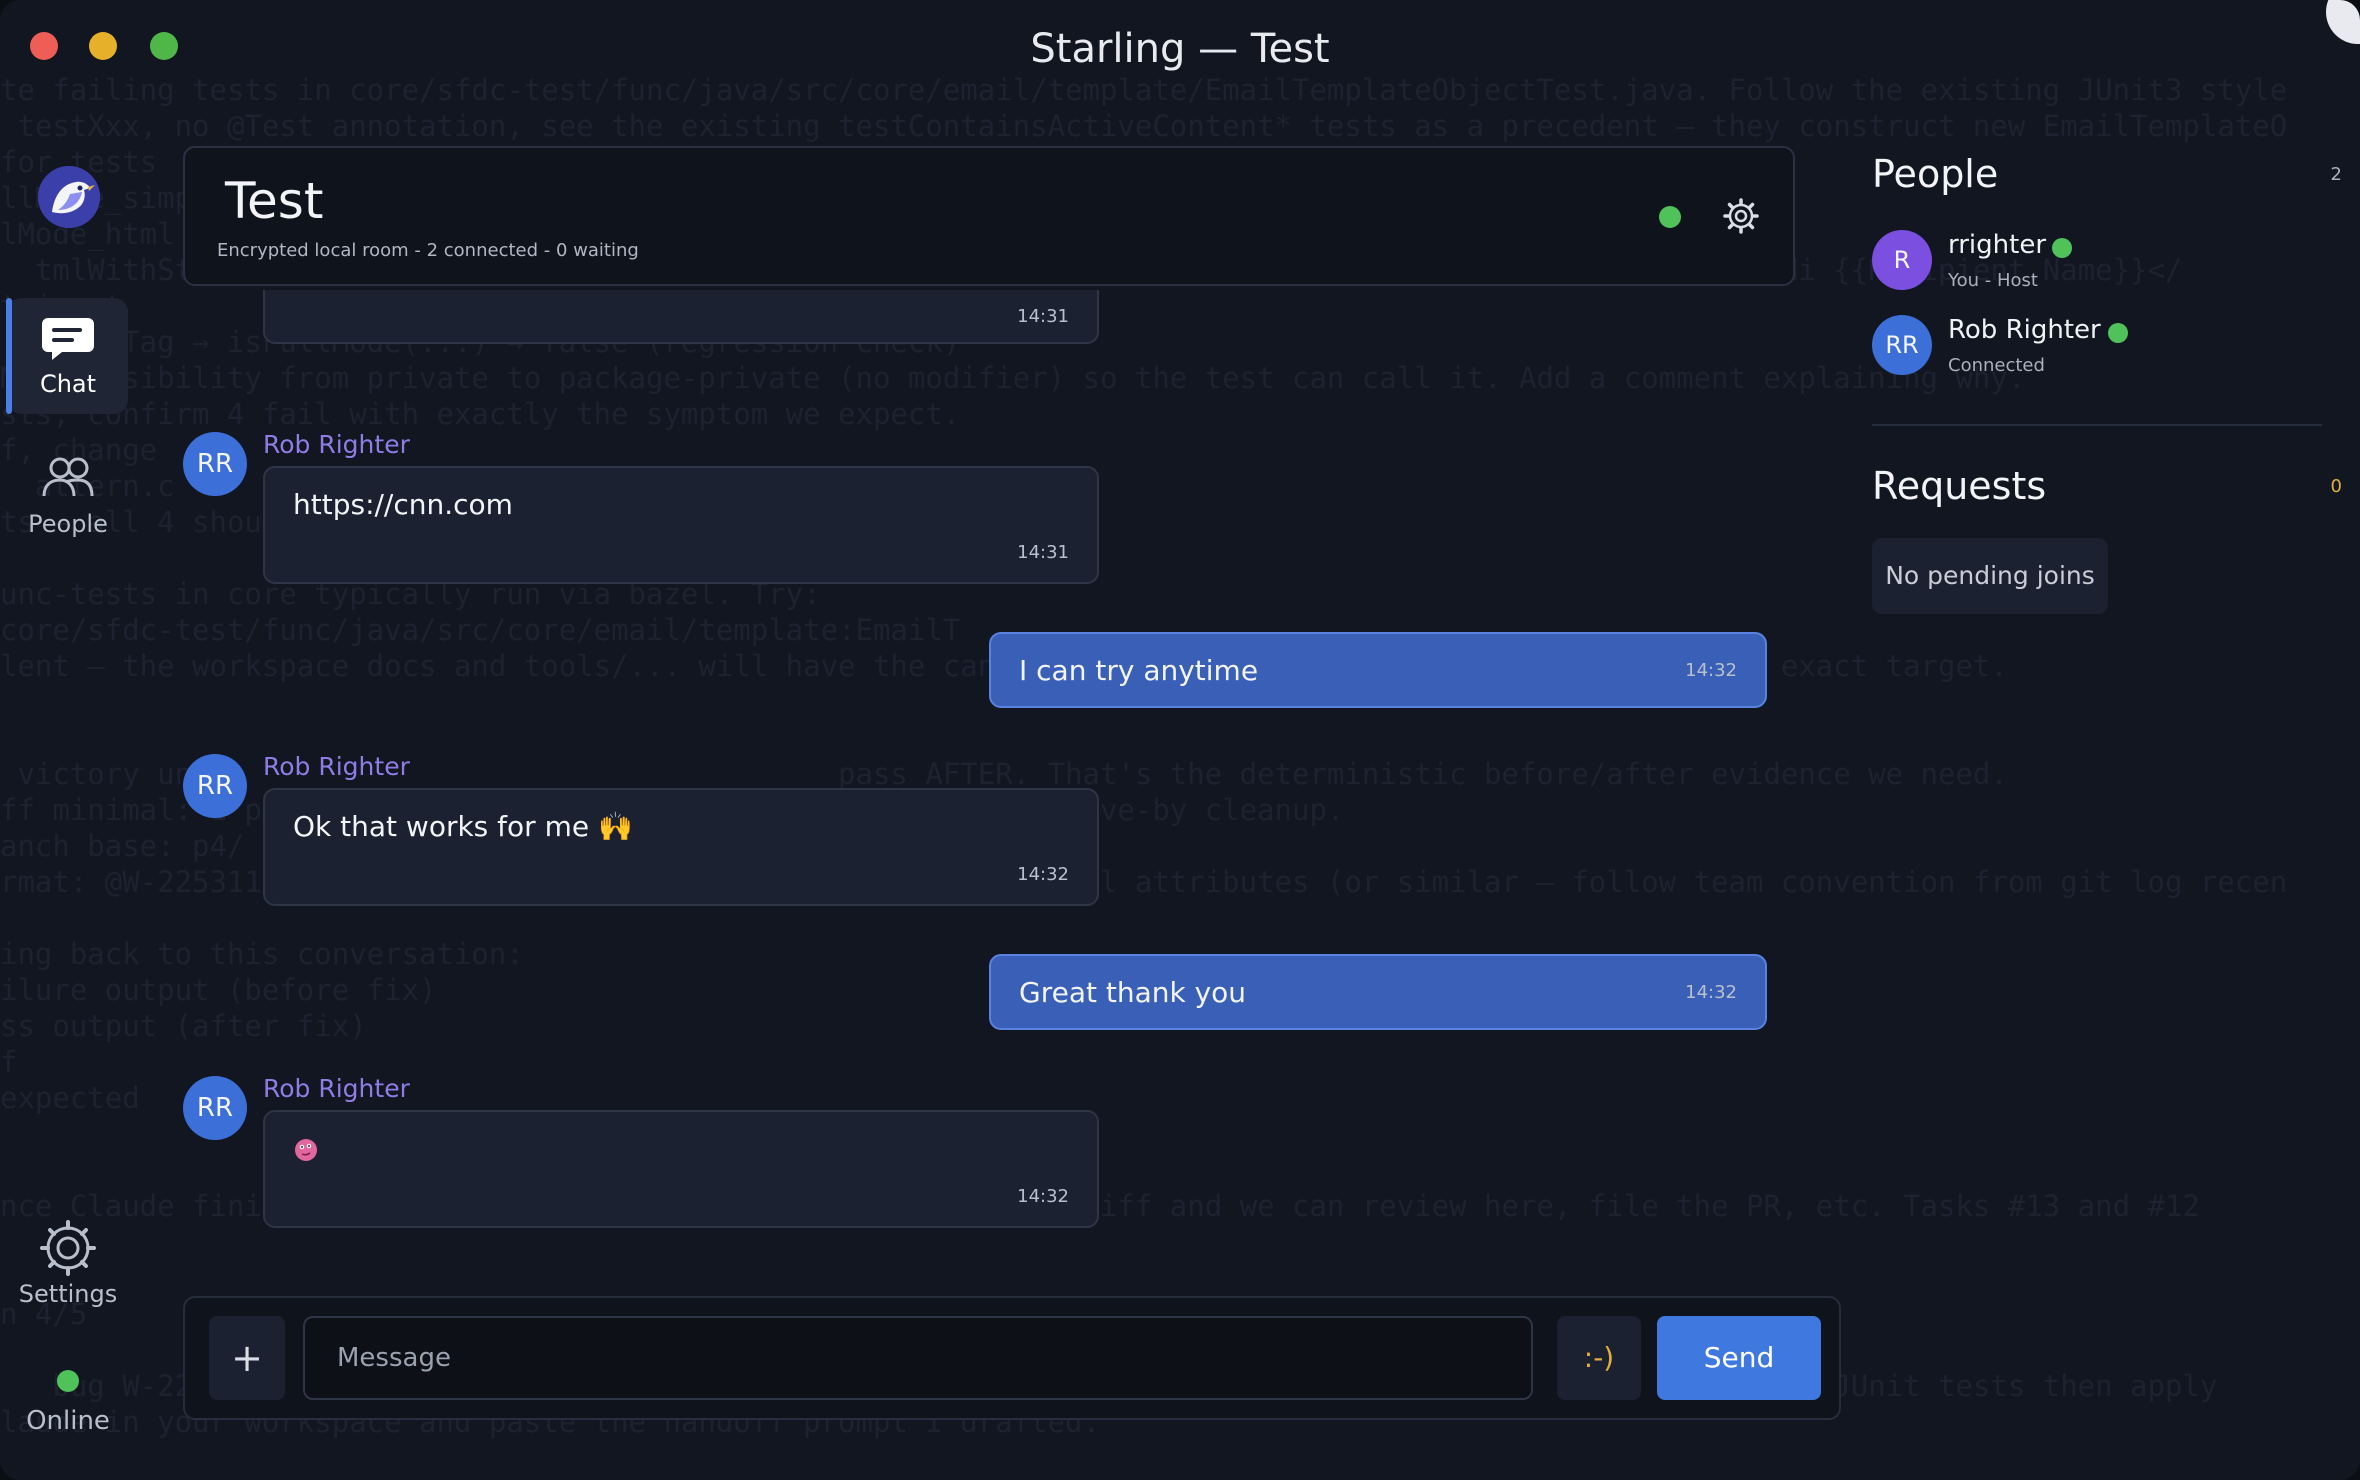 The height and width of the screenshot is (1480, 2360). What do you see at coordinates (274, 201) in the screenshot?
I see `room-title: Test` at bounding box center [274, 201].